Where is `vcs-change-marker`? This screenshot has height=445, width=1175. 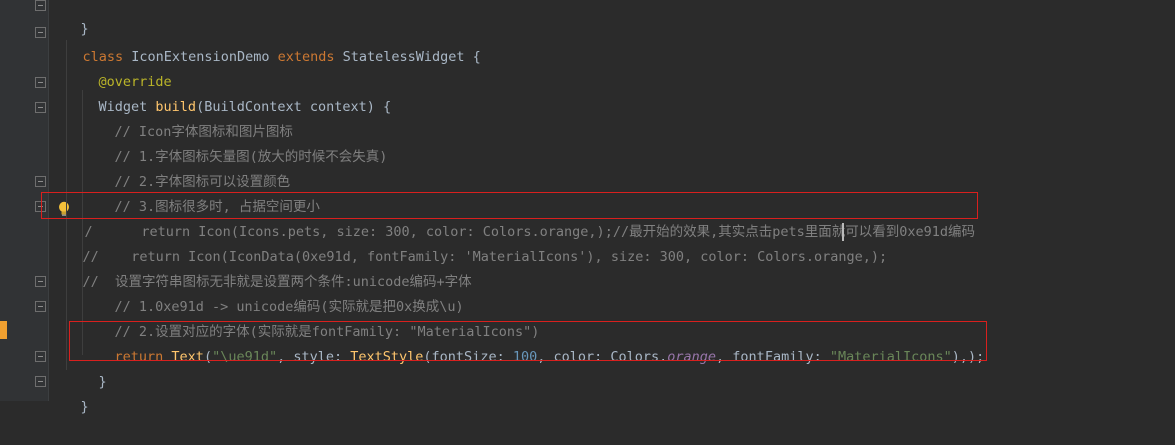 vcs-change-marker is located at coordinates (3, 330).